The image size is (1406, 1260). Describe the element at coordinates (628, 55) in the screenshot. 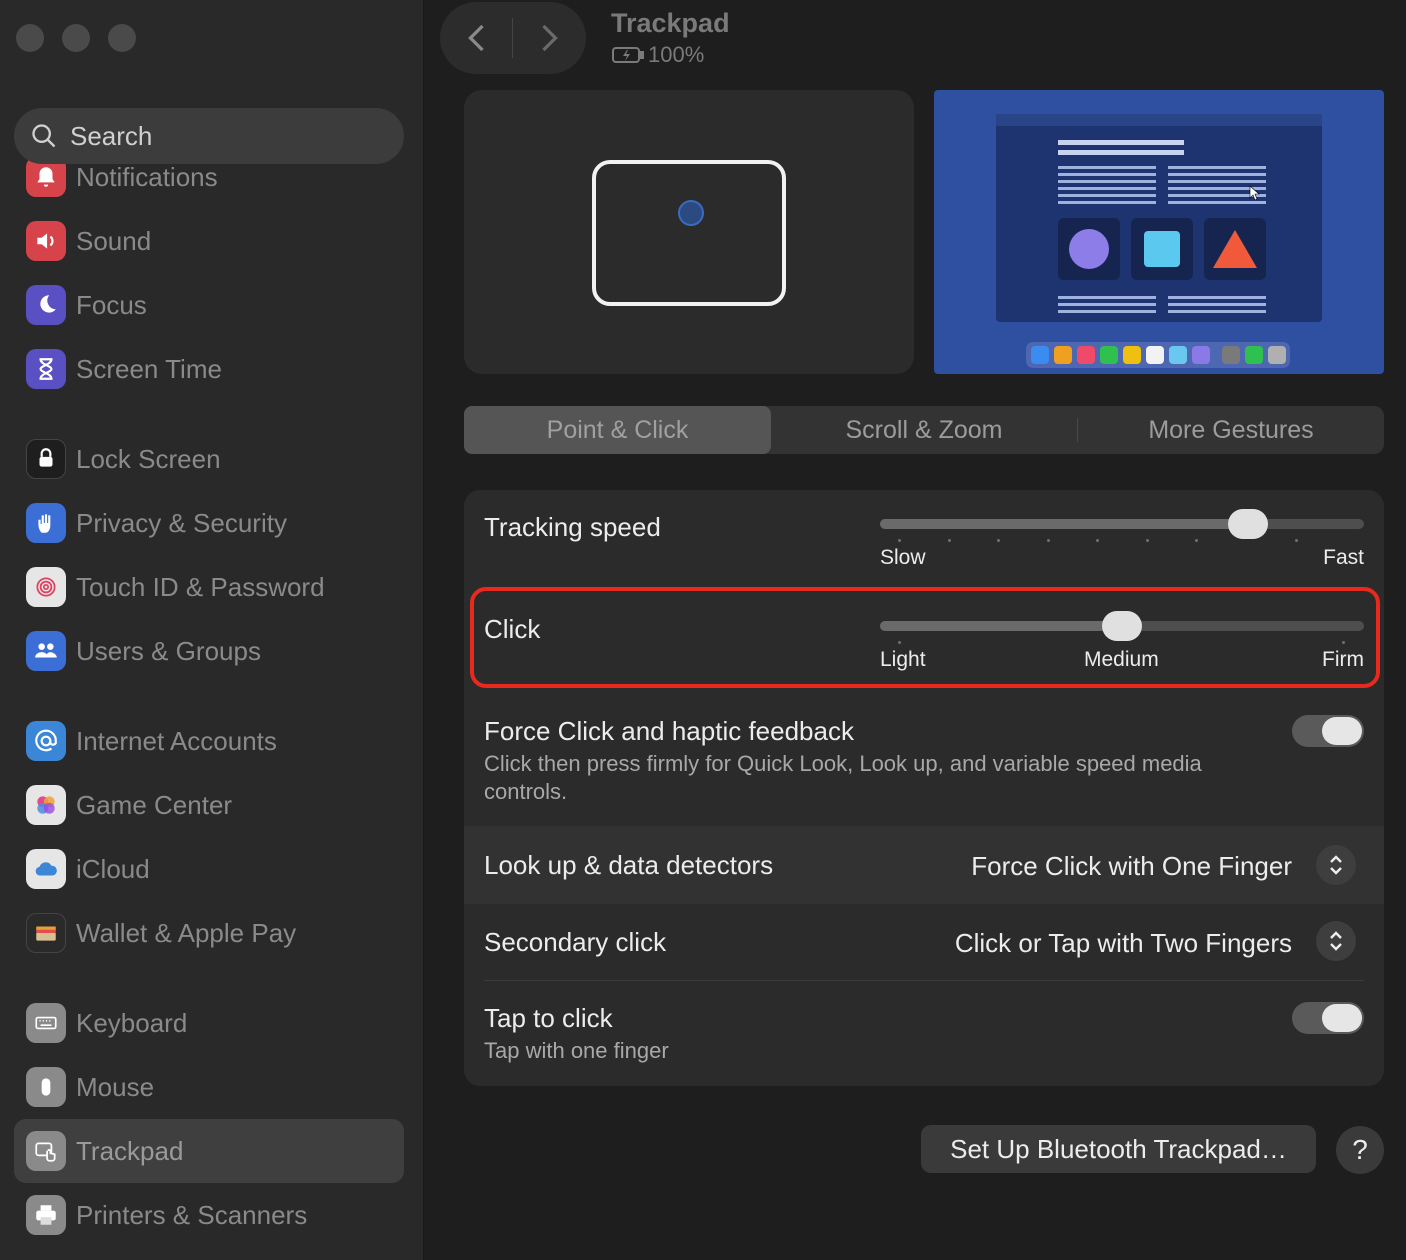

I see `battery-charging-icon` at that location.